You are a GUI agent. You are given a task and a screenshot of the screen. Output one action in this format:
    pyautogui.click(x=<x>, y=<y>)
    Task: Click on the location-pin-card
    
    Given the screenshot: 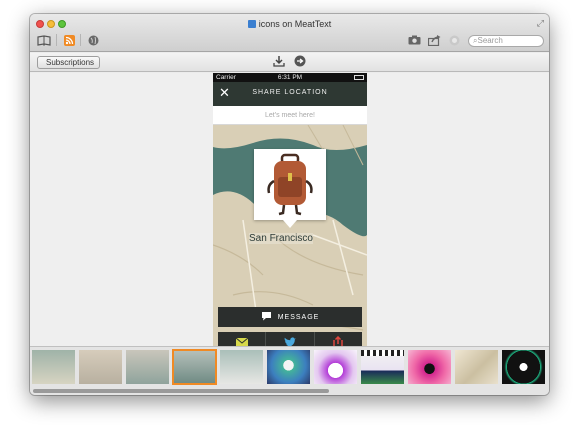 What is the action you would take?
    pyautogui.click(x=290, y=184)
    